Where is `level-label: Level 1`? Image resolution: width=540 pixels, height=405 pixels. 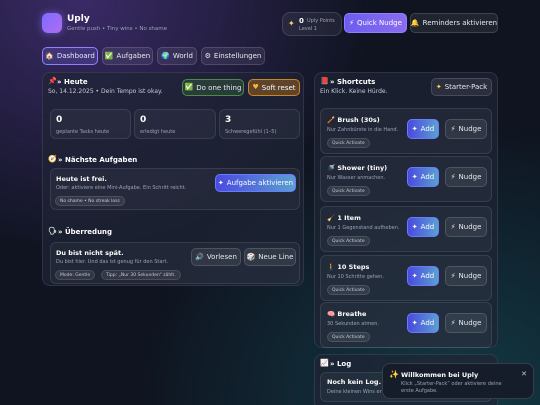 level-label: Level 1 is located at coordinates (308, 29).